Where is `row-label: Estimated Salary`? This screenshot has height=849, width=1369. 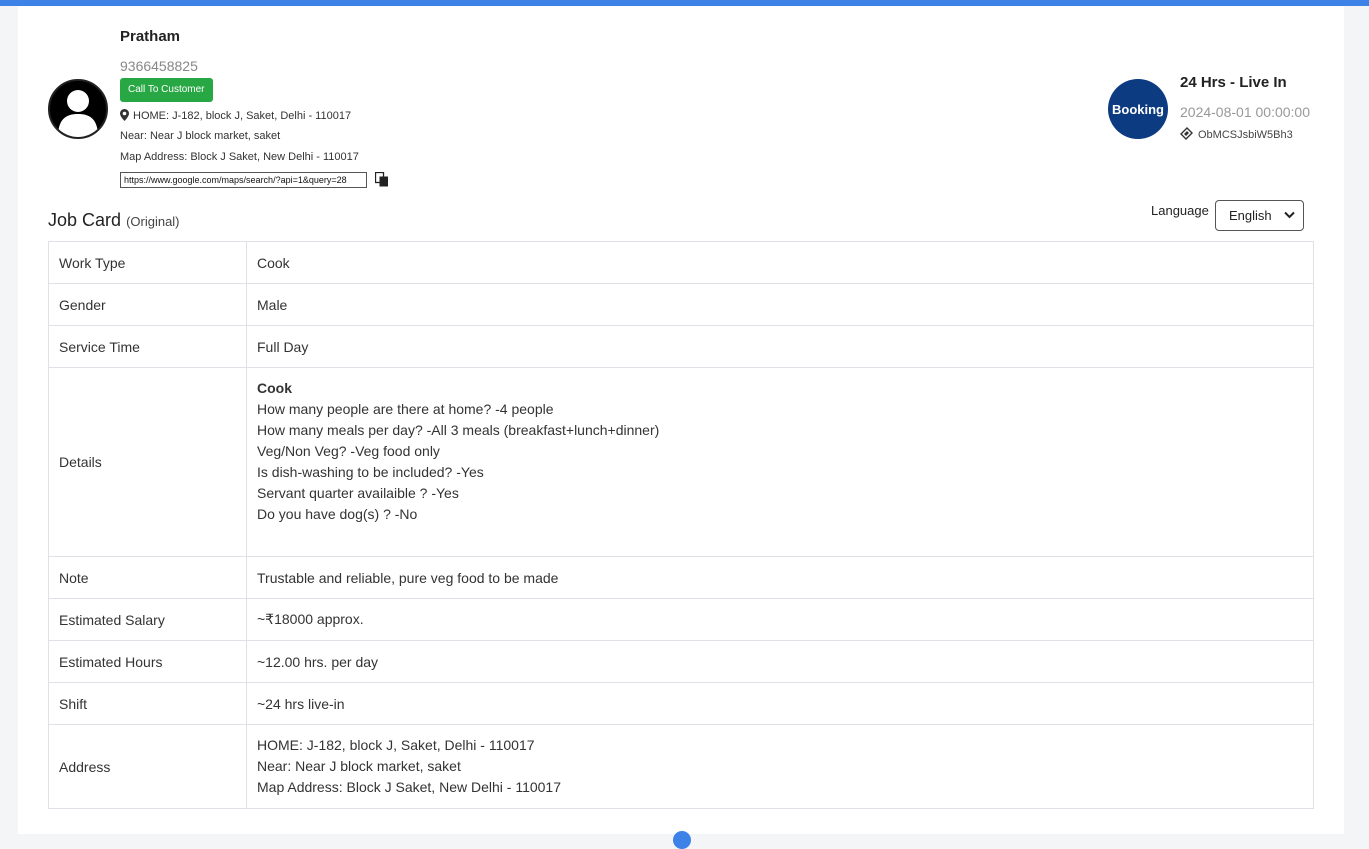
row-label: Estimated Salary is located at coordinates (147, 619).